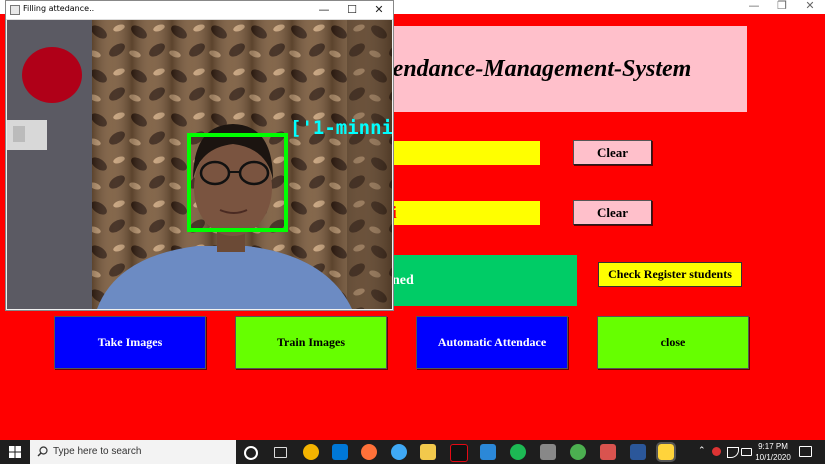  I want to click on chevron-up-icon: ⌃, so click(702, 451).